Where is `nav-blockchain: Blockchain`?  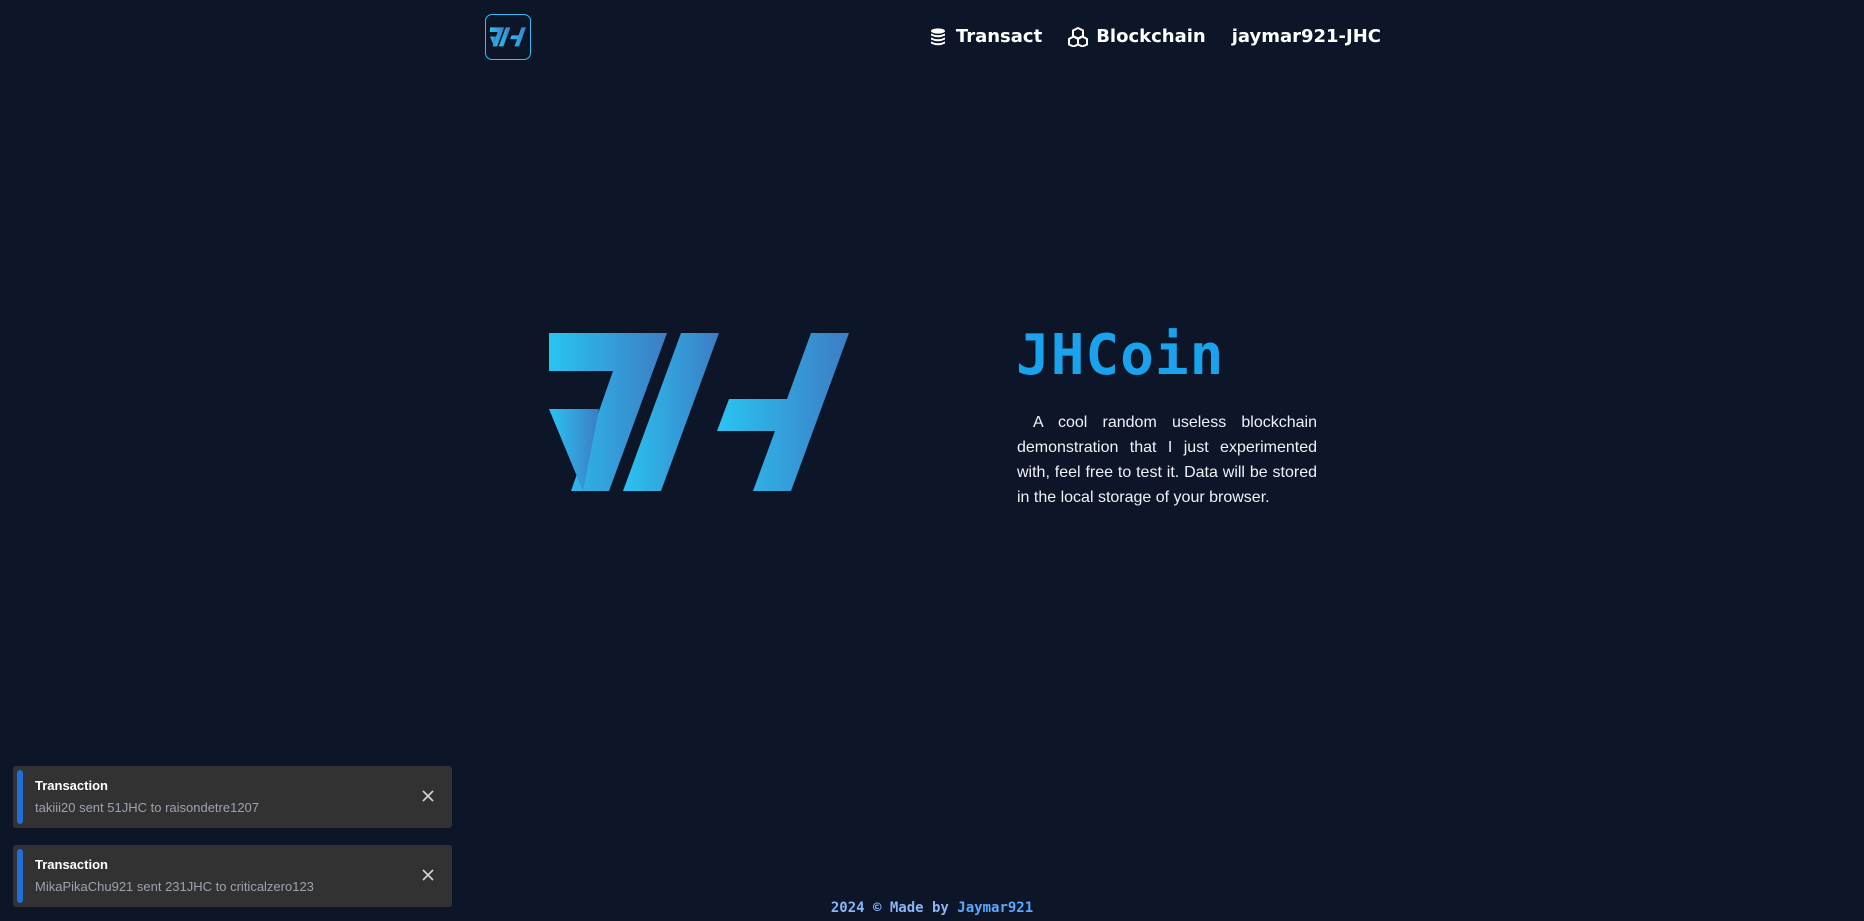
nav-blockchain: Blockchain is located at coordinates (1137, 36).